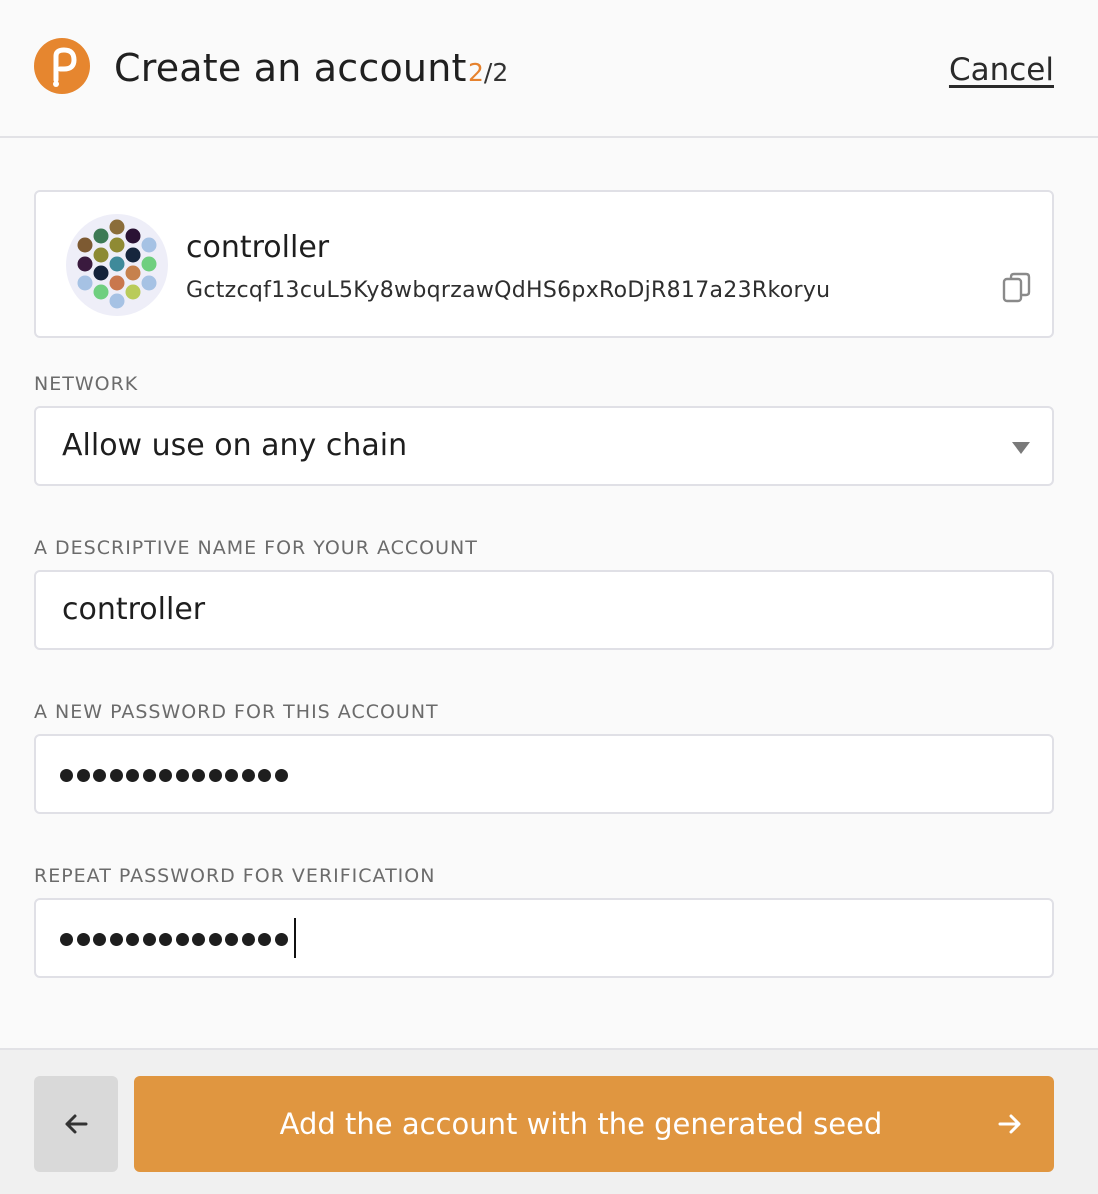 The image size is (1098, 1194). What do you see at coordinates (86, 384) in the screenshot?
I see `network-label: NETWORK` at bounding box center [86, 384].